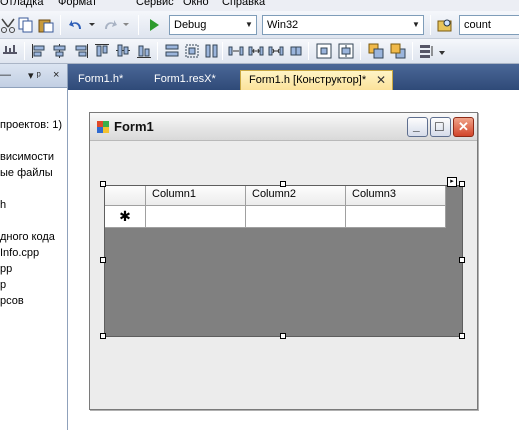 The height and width of the screenshot is (430, 519). I want to click on close-tab-icon: ✕, so click(381, 80).